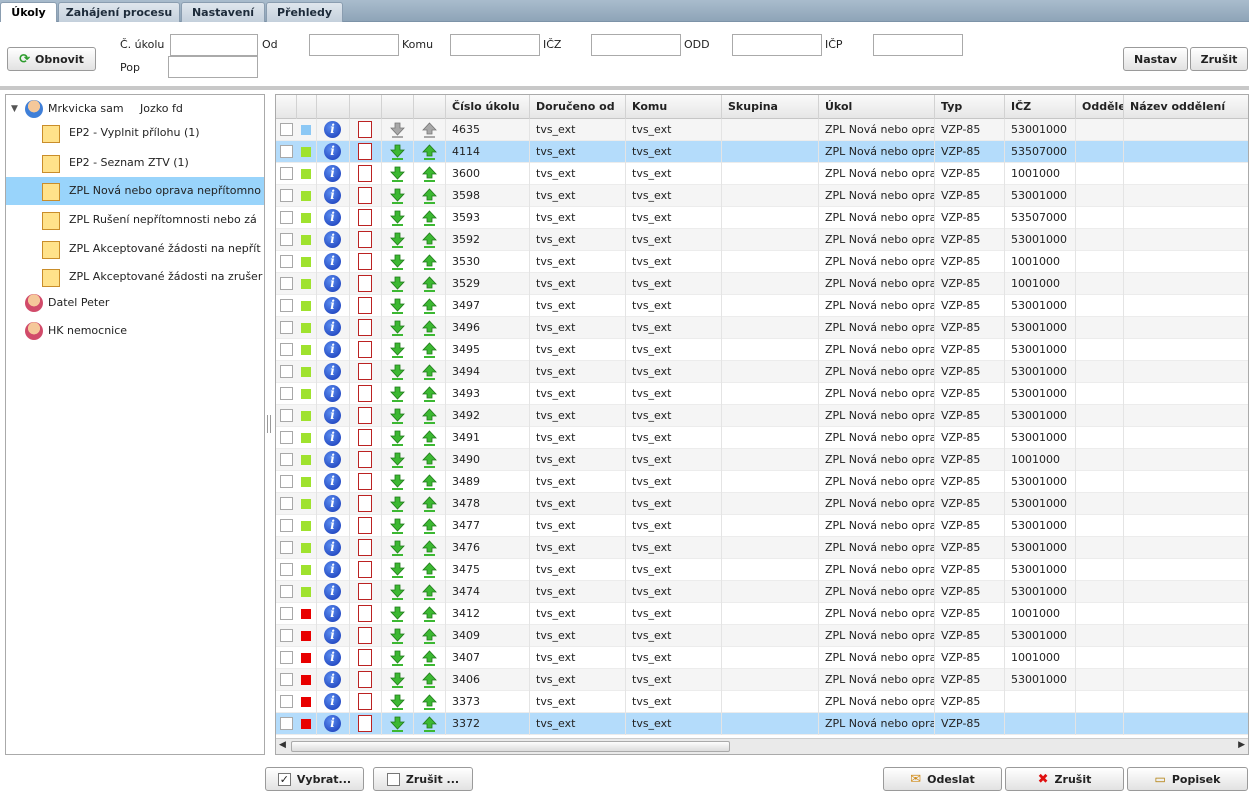  What do you see at coordinates (636, 45) in the screenshot?
I see `icz-input` at bounding box center [636, 45].